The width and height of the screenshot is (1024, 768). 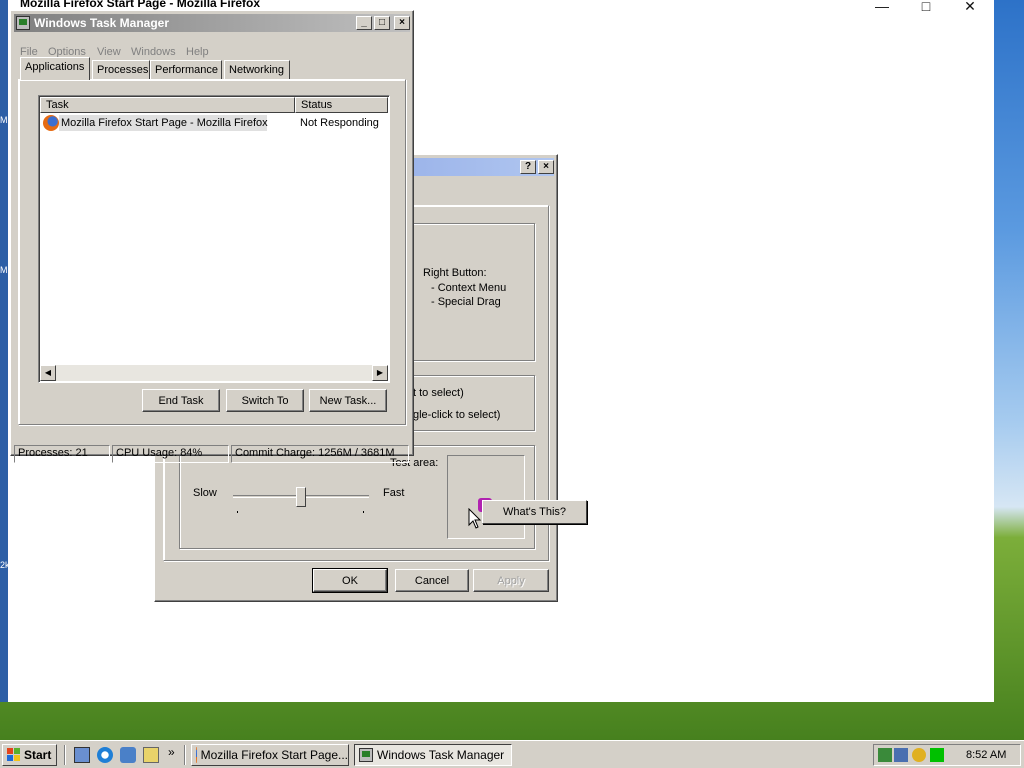 What do you see at coordinates (511, 580) in the screenshot?
I see `apply-button: Apply` at bounding box center [511, 580].